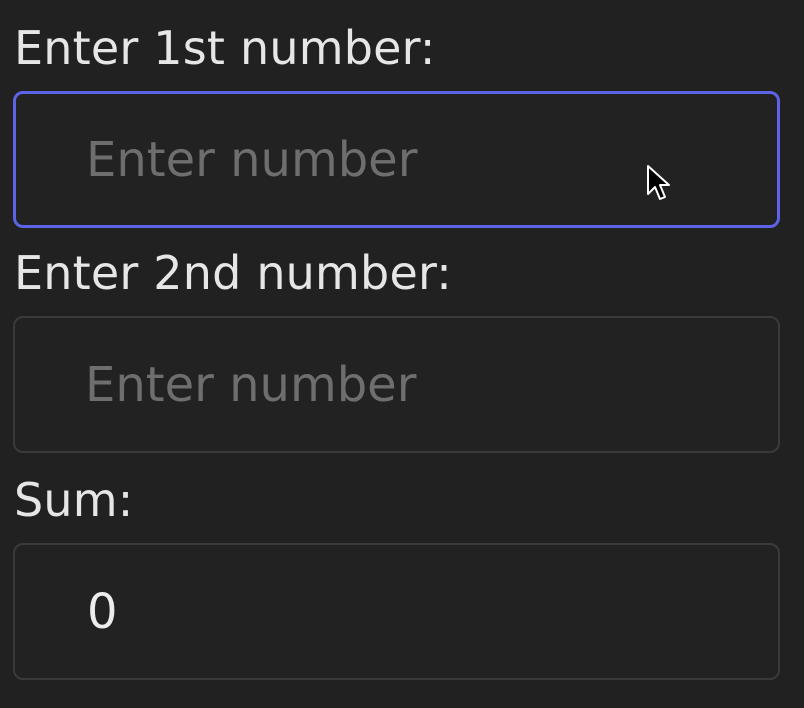 Image resolution: width=804 pixels, height=708 pixels. Describe the element at coordinates (225, 48) in the screenshot. I see `first-number-label: Enter 1st number:` at that location.